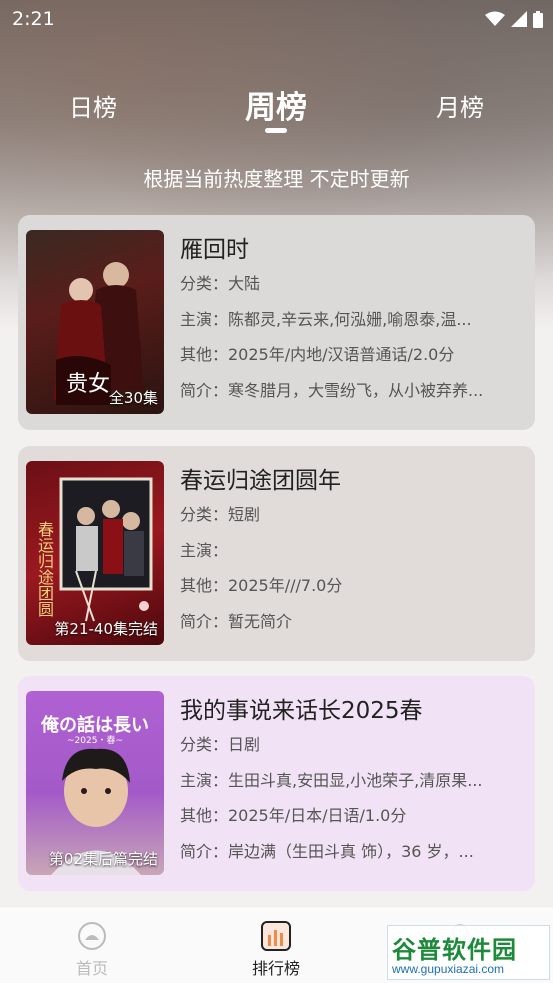  What do you see at coordinates (133, 398) in the screenshot?
I see `episode-badge: 全30集` at bounding box center [133, 398].